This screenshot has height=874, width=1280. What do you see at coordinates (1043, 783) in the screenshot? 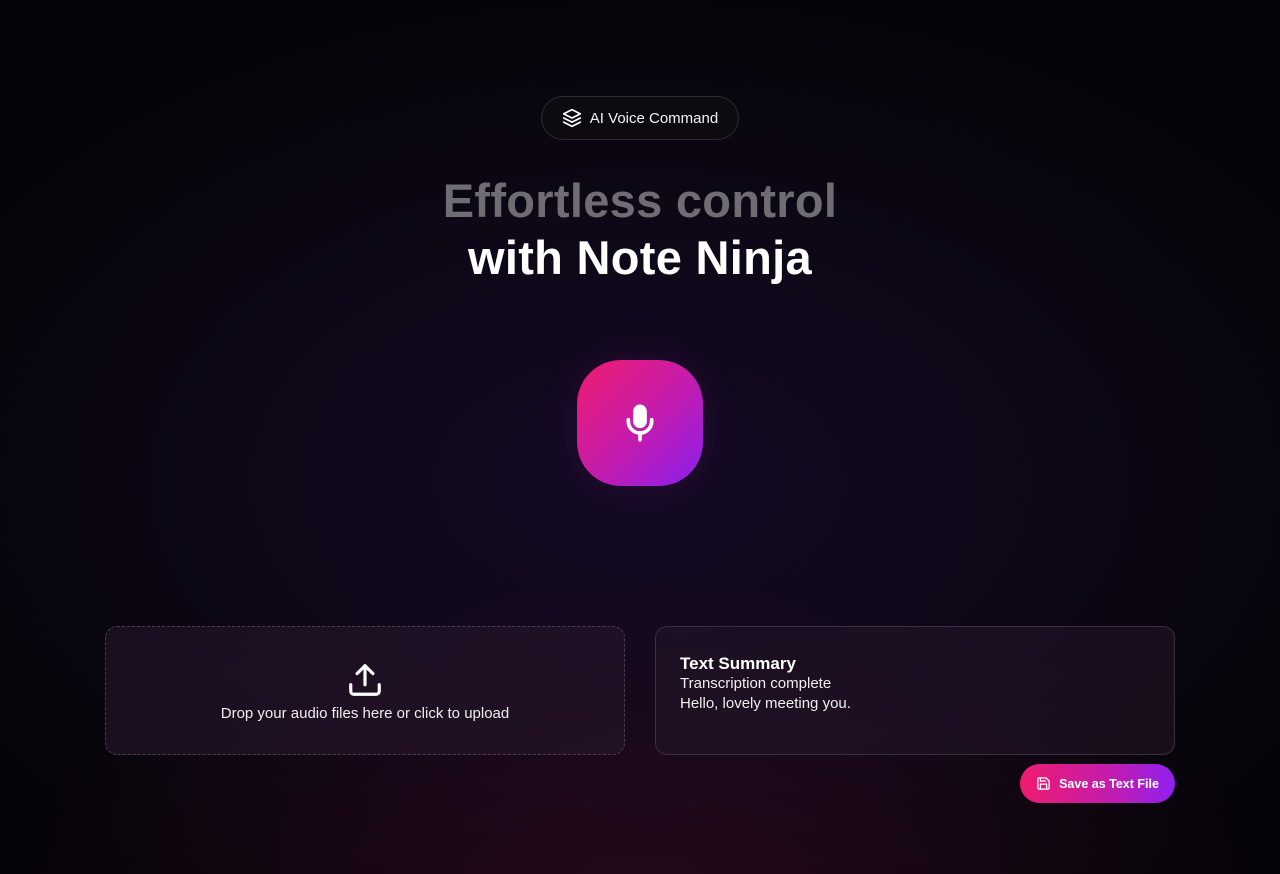
I see `save-icon` at bounding box center [1043, 783].